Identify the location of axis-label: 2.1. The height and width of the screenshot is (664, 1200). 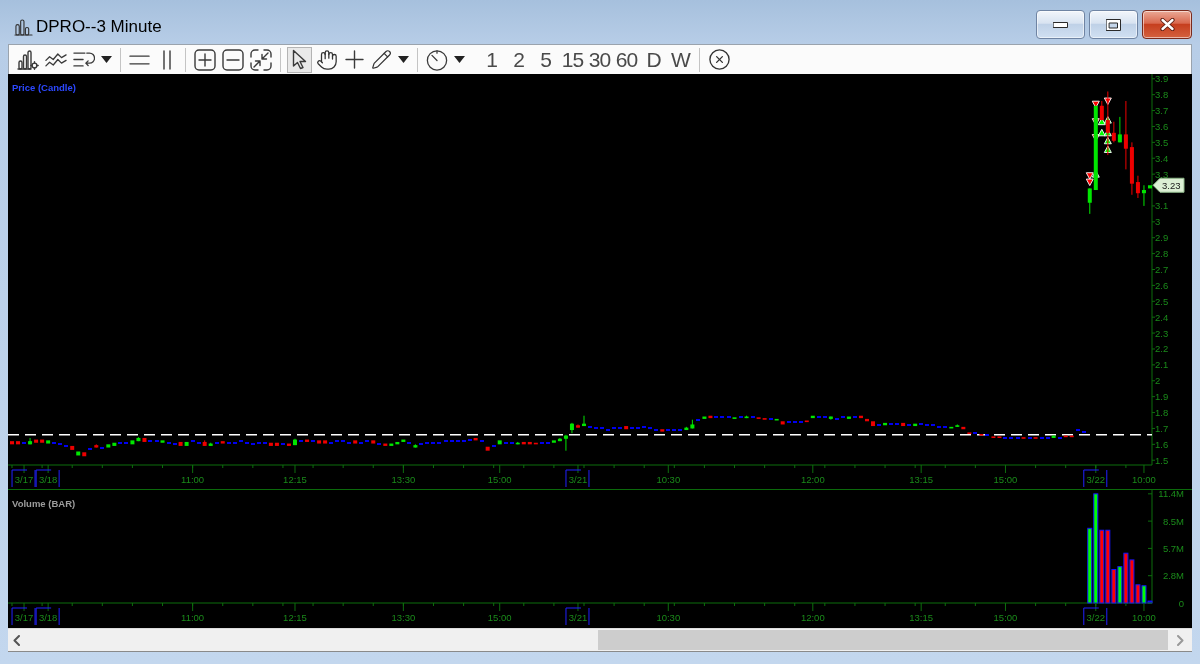
(1162, 365).